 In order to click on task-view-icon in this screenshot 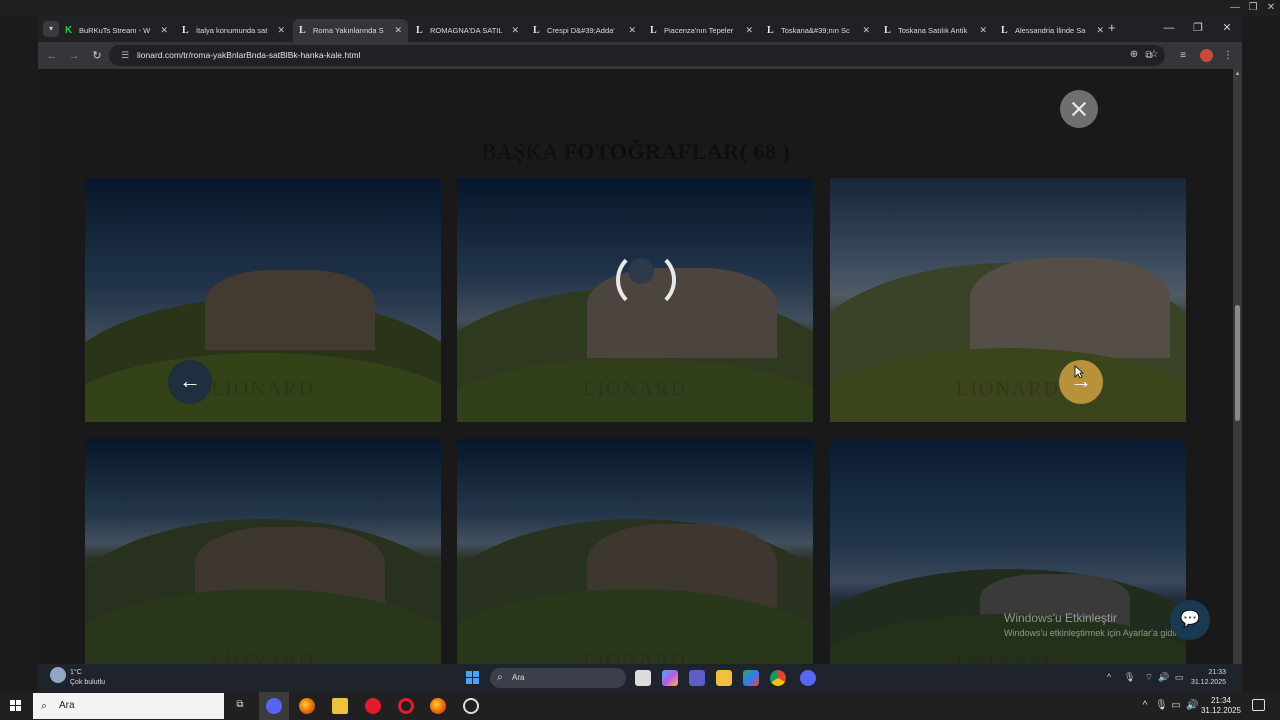, I will do `click(643, 678)`.